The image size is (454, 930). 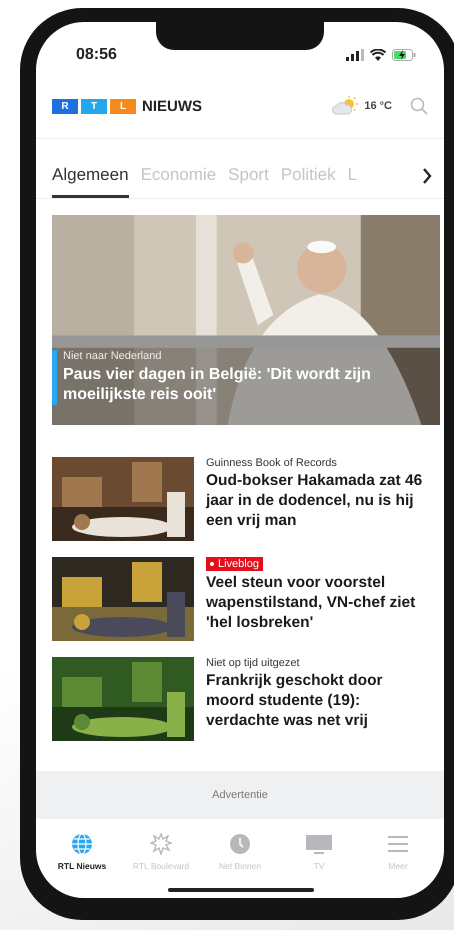 What do you see at coordinates (178, 178) in the screenshot?
I see `category-tab: Economie` at bounding box center [178, 178].